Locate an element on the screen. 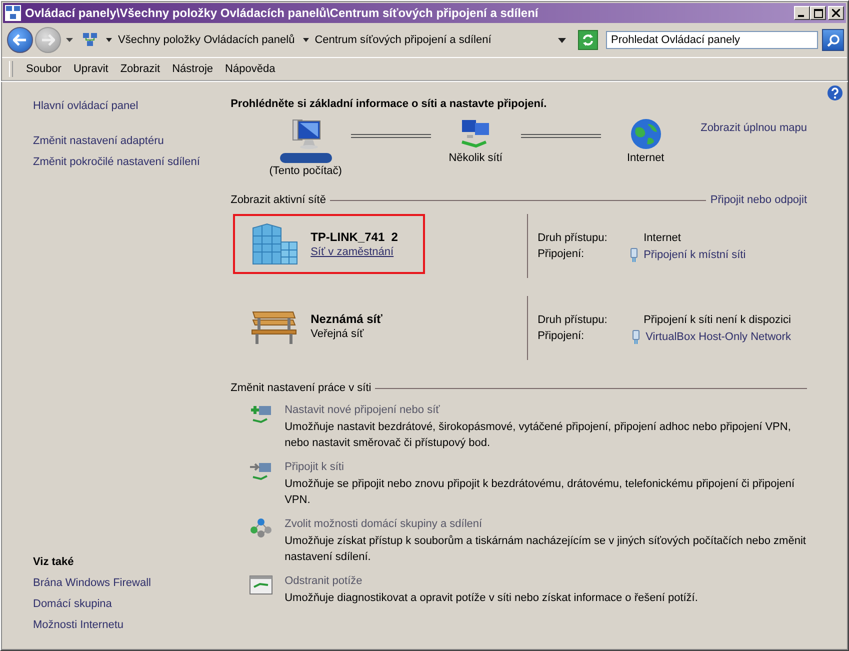 The width and height of the screenshot is (849, 651). search-icon is located at coordinates (833, 40).